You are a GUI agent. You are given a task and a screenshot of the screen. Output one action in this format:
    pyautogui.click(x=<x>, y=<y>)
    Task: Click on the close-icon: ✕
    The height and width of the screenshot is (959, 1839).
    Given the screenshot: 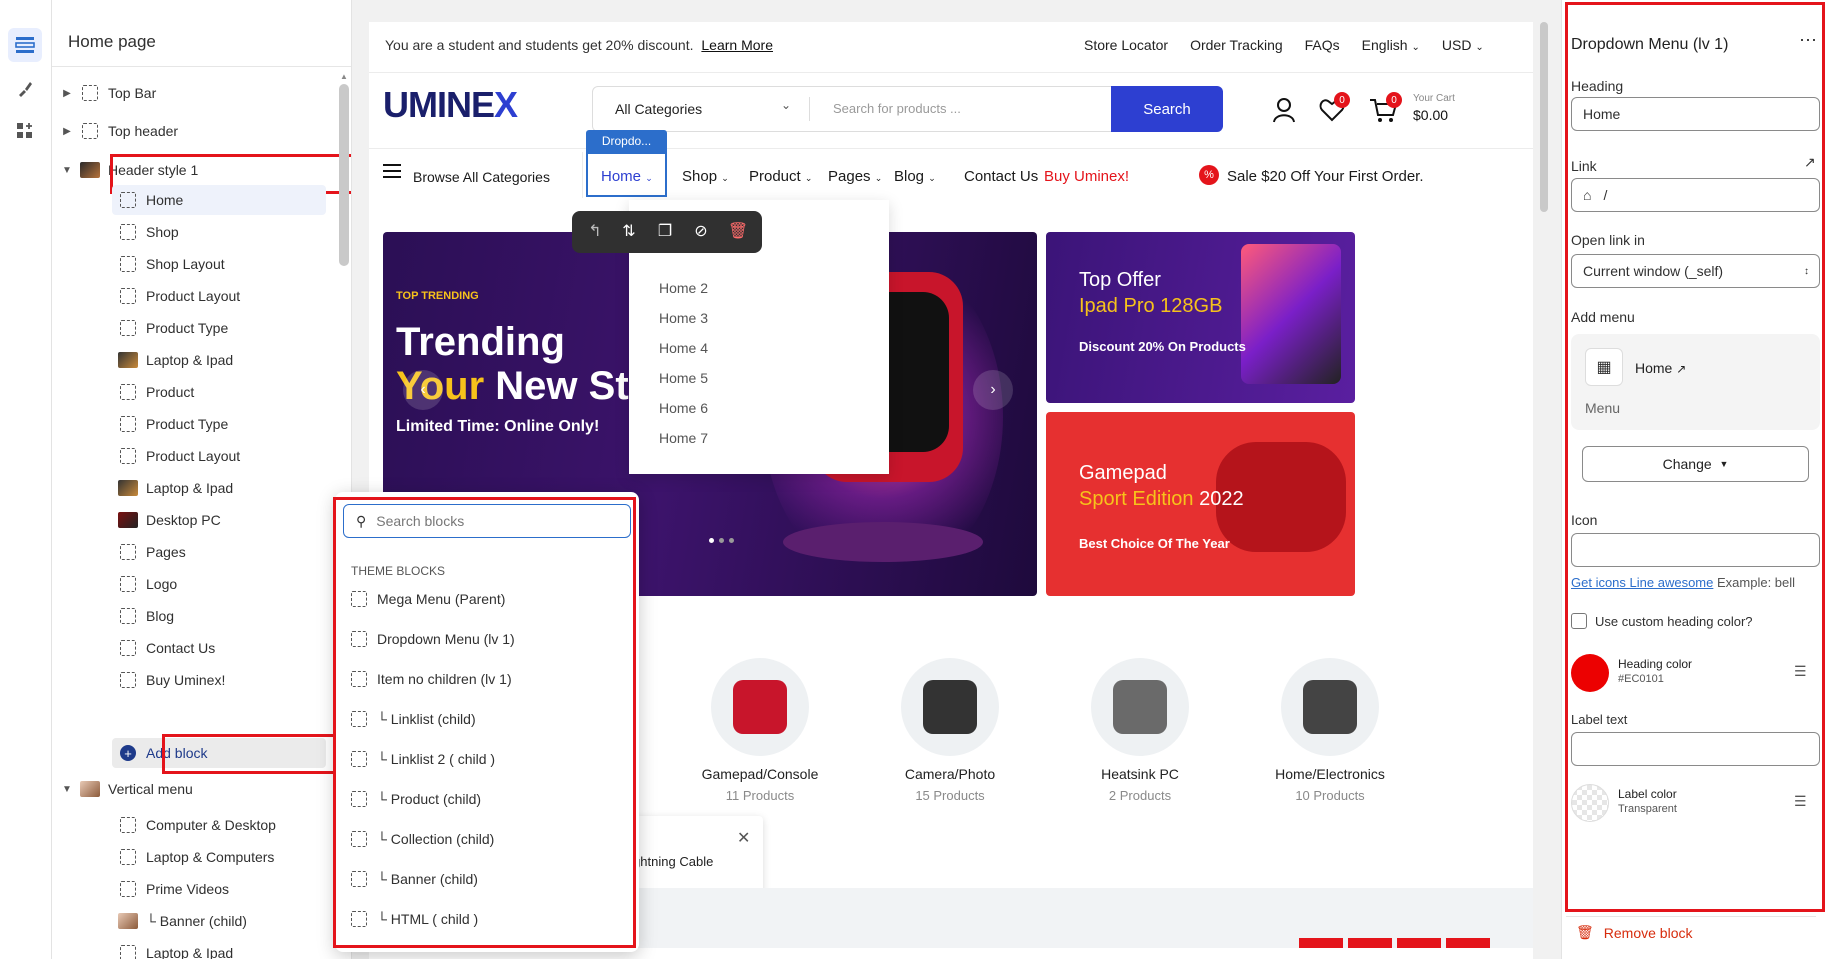 What is the action you would take?
    pyautogui.click(x=743, y=838)
    